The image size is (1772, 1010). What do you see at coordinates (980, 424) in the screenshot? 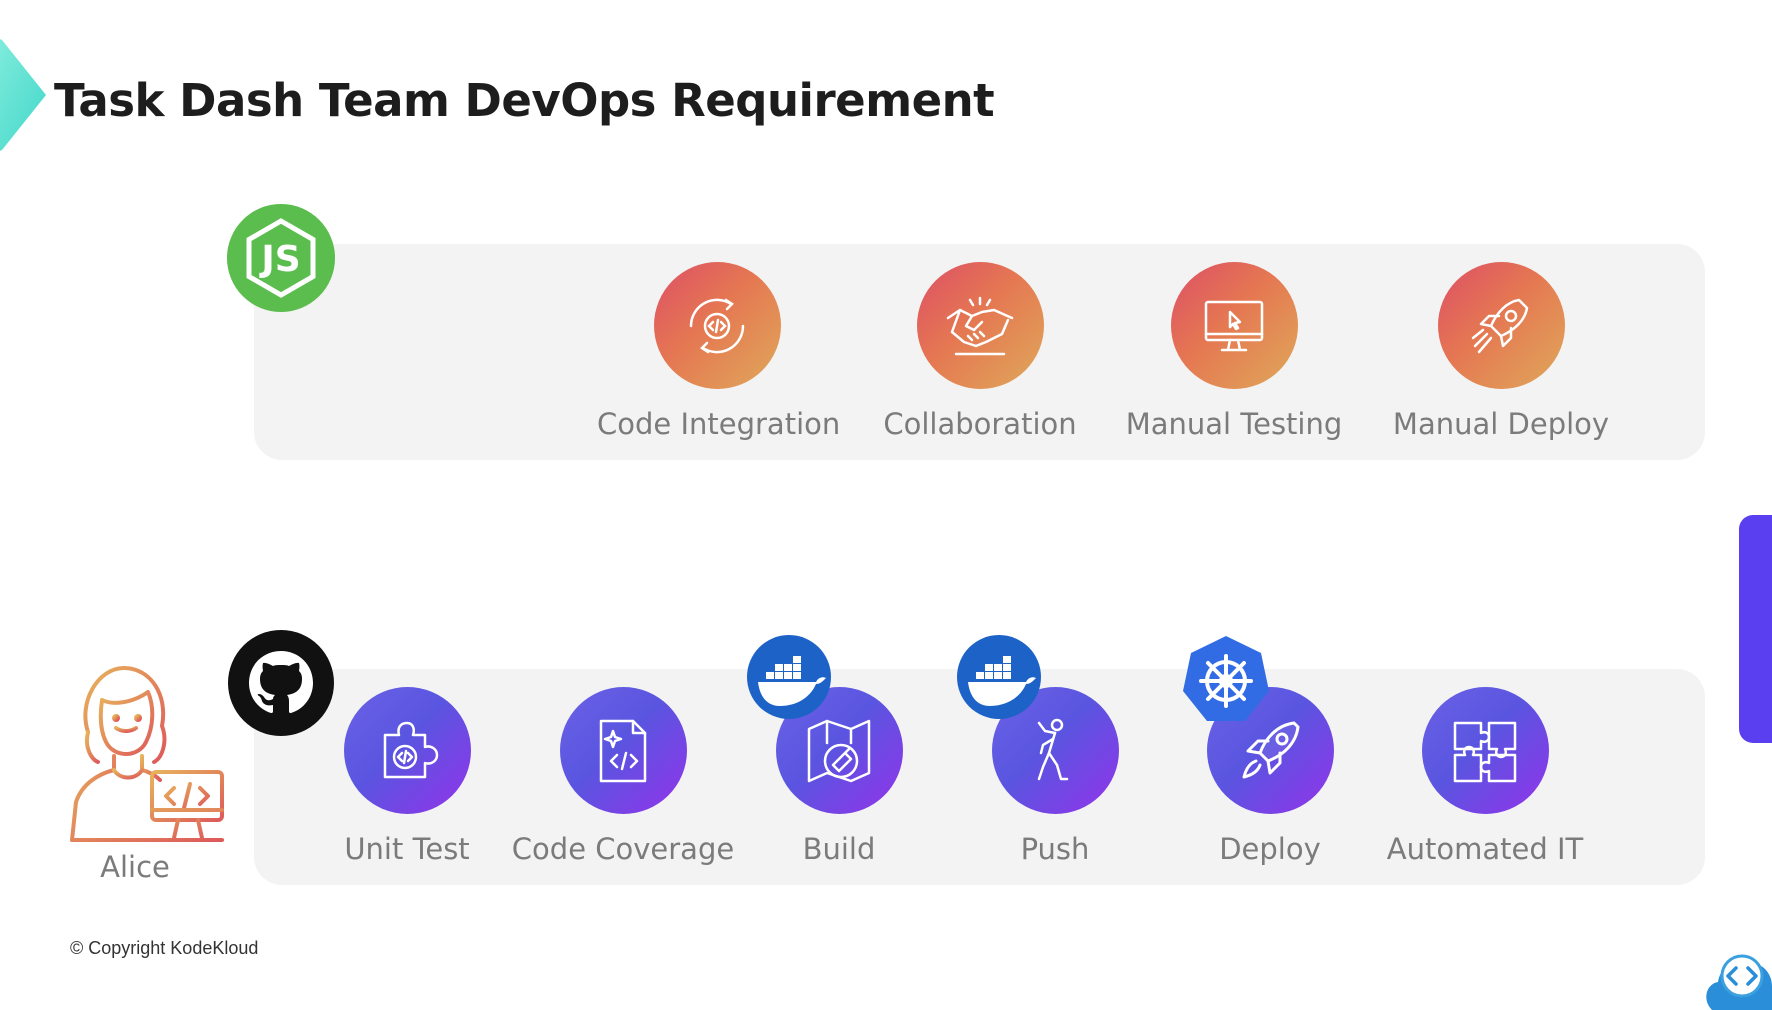
I see `step-label: Collaboration` at bounding box center [980, 424].